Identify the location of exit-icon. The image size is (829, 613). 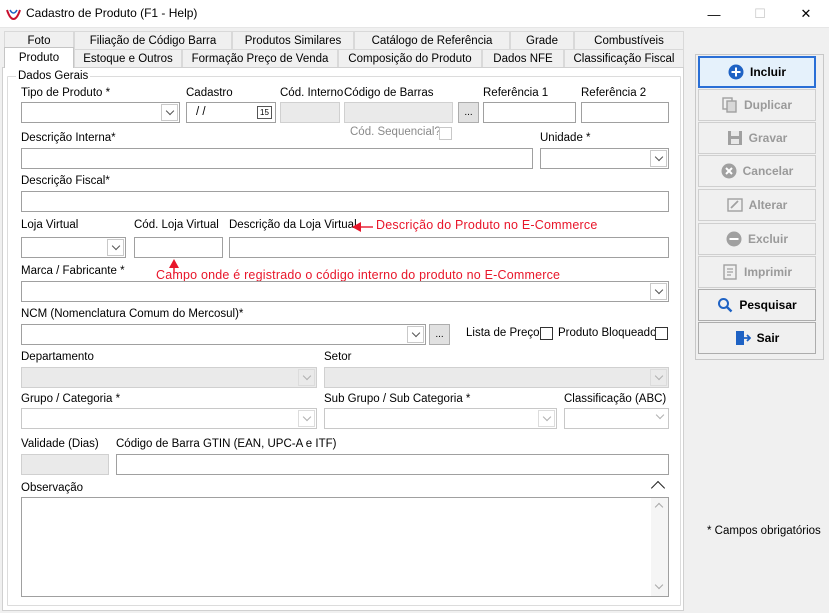
(743, 338).